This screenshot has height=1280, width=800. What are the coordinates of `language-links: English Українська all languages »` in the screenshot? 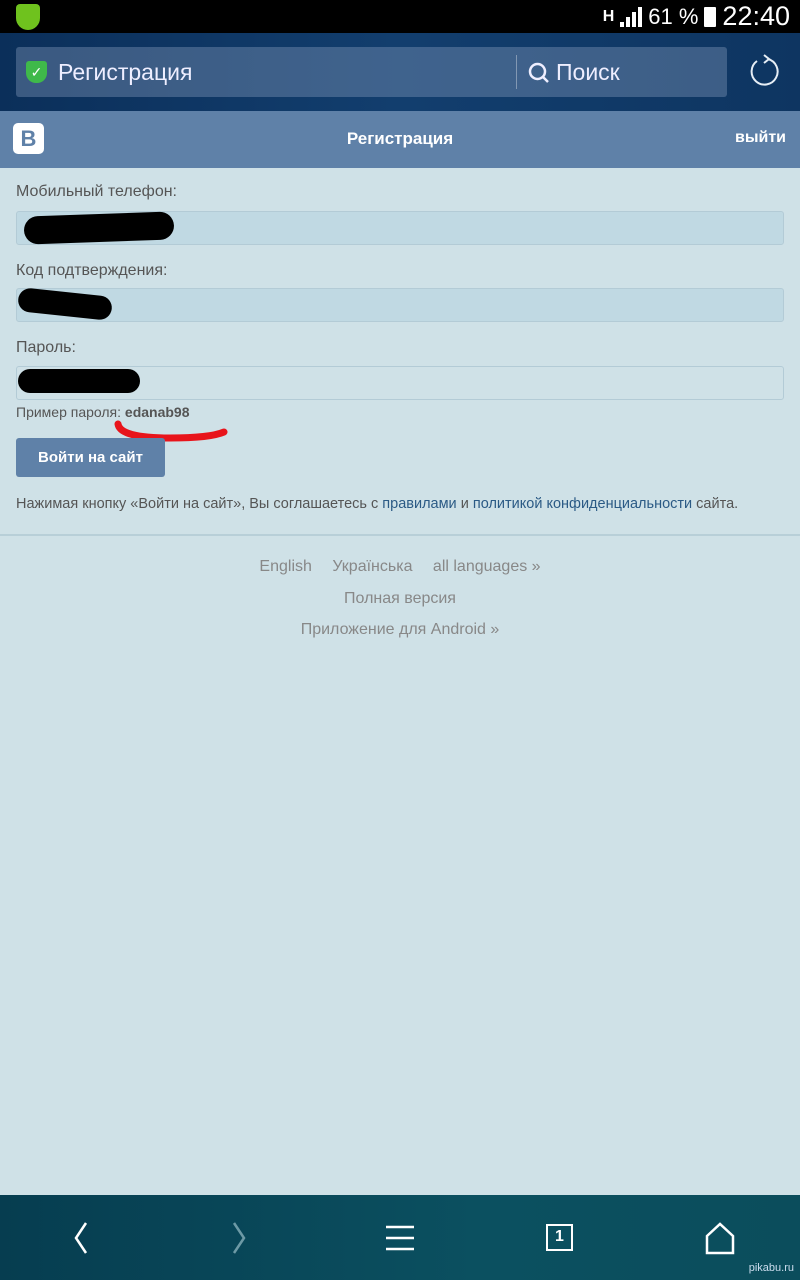 It's located at (400, 567).